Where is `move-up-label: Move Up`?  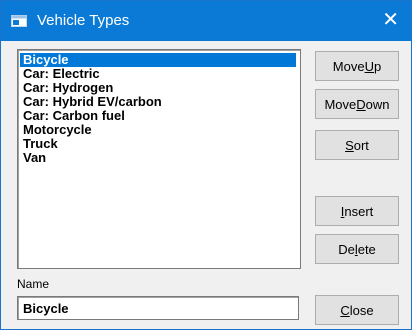
move-up-label: Move Up is located at coordinates (357, 66).